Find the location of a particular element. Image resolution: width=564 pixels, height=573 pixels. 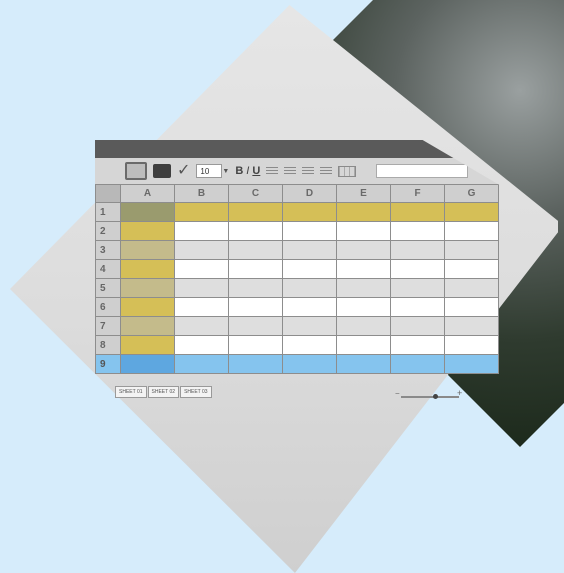

cell-e2 is located at coordinates (363, 231).